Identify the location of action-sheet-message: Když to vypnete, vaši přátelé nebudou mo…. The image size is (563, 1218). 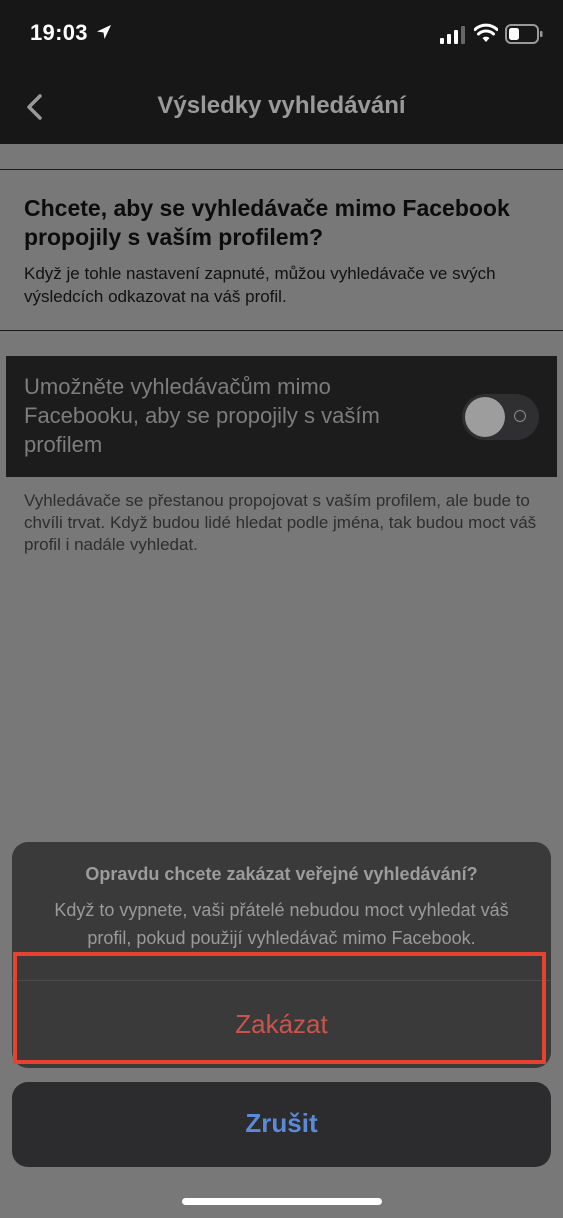
(281, 924).